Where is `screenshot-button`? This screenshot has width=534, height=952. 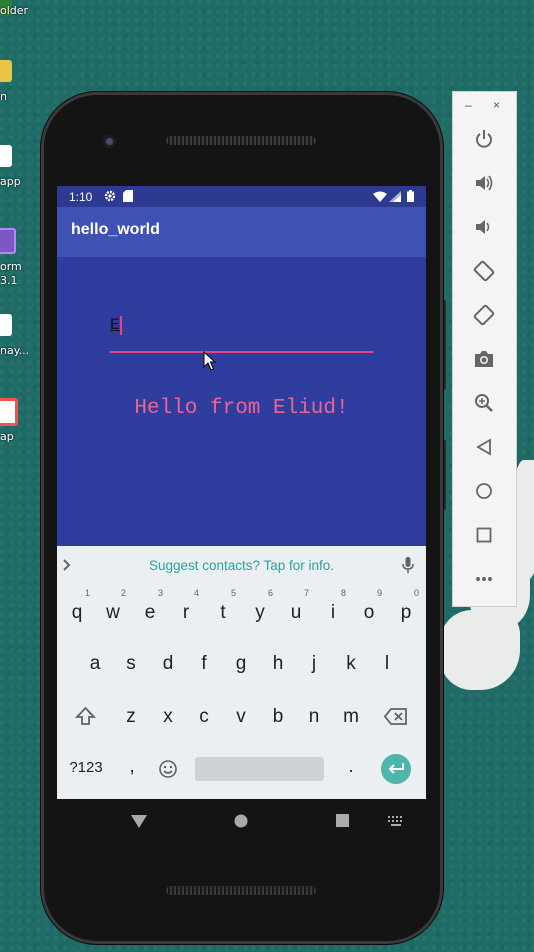
screenshot-button is located at coordinates (484, 359).